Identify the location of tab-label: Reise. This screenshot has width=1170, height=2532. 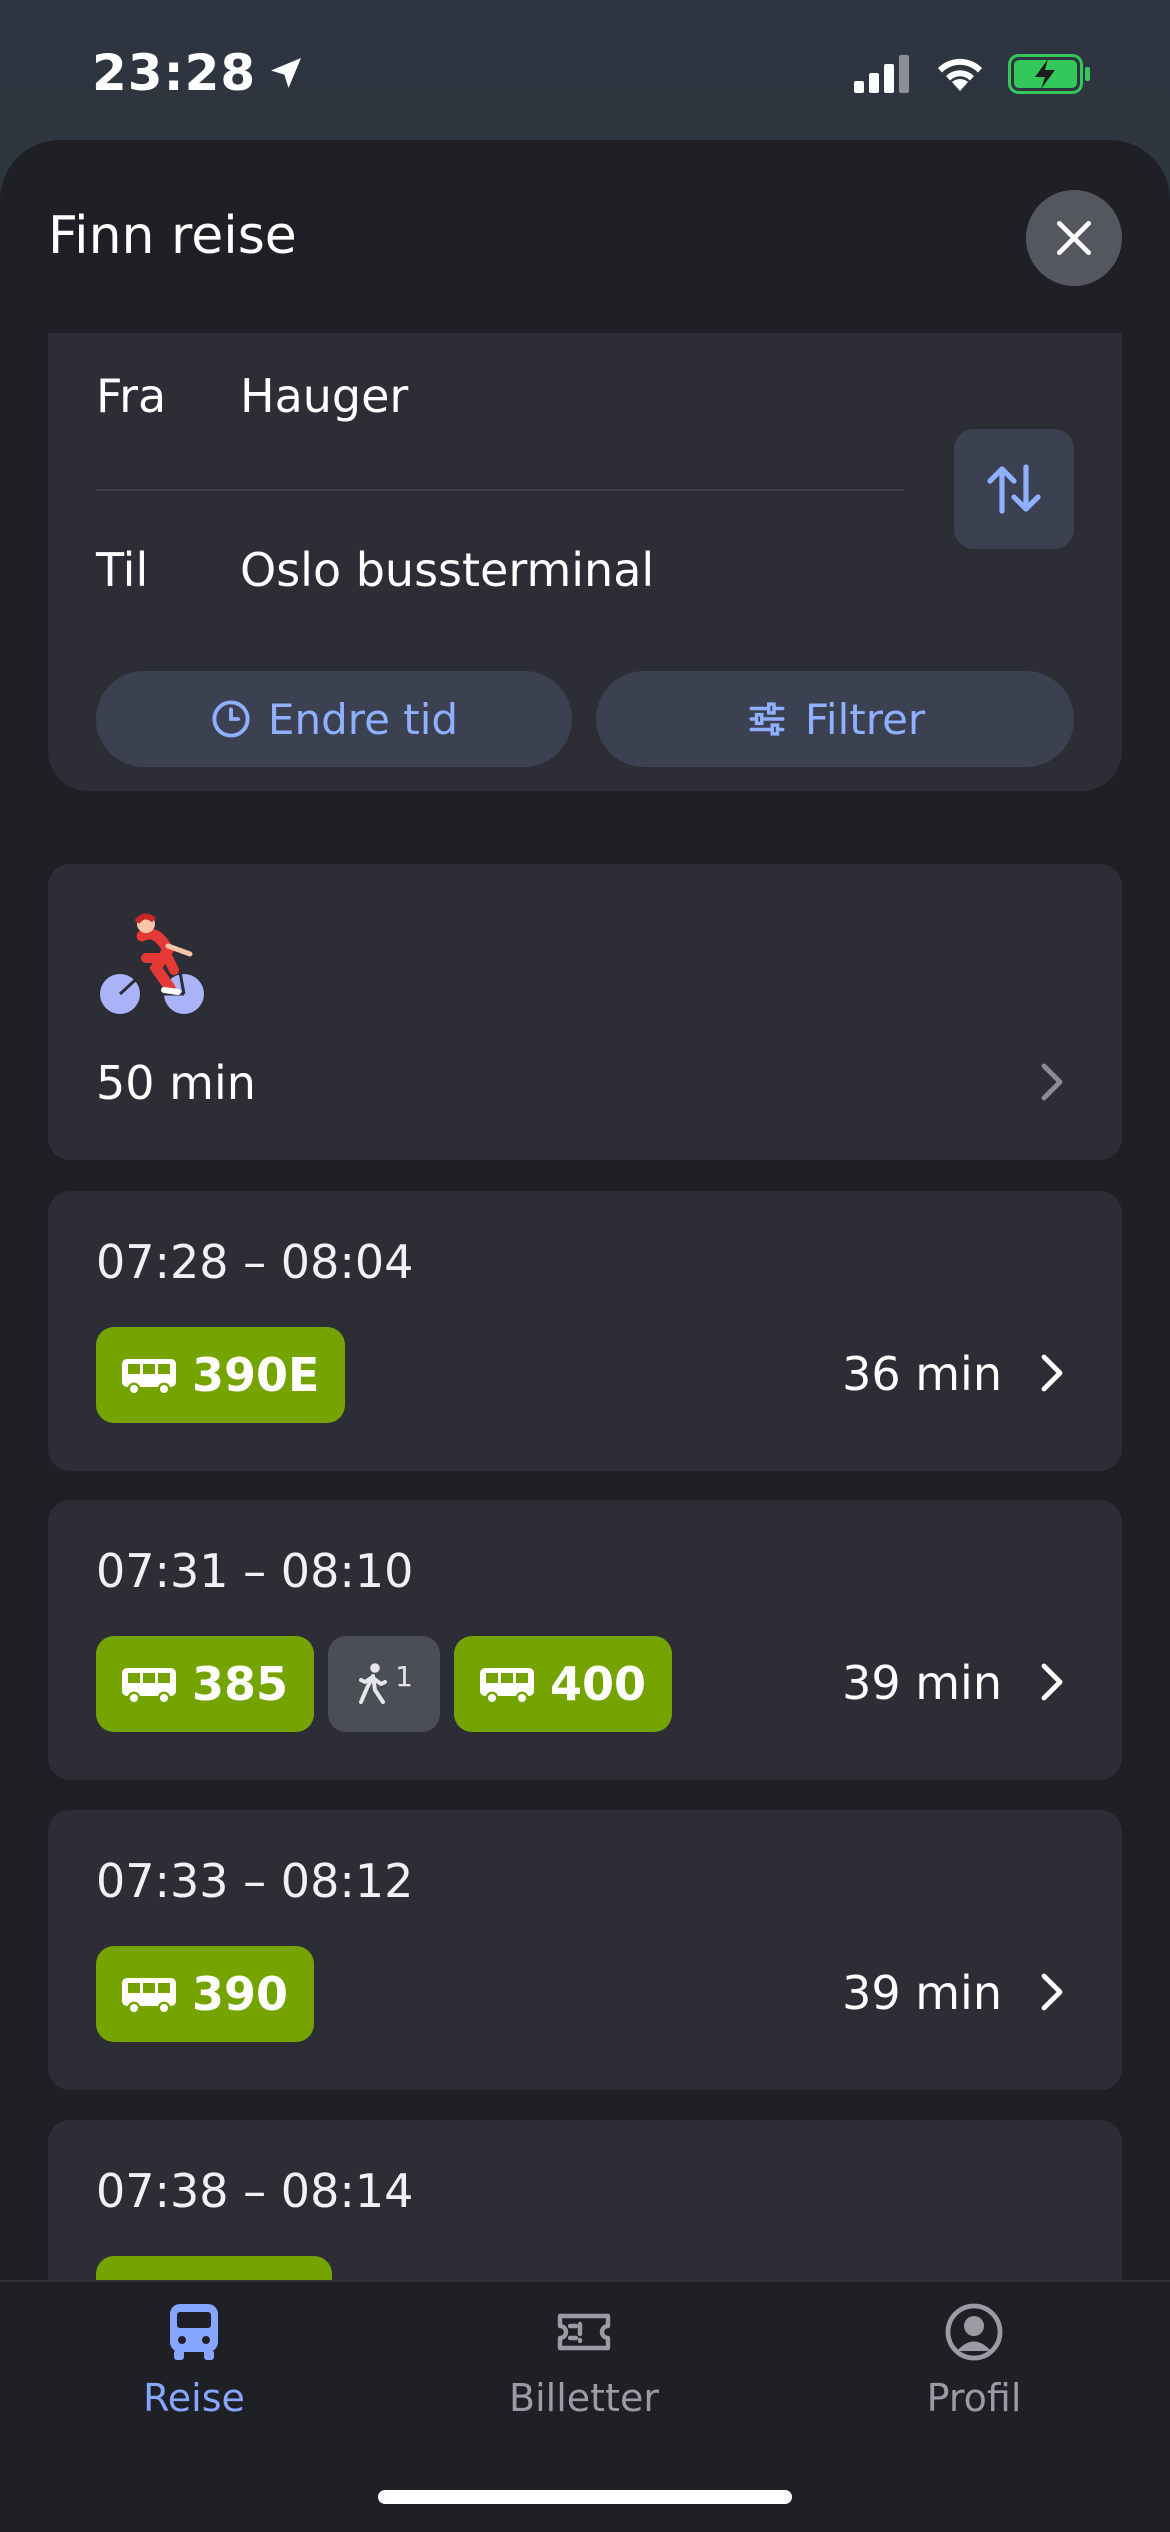
(194, 2398).